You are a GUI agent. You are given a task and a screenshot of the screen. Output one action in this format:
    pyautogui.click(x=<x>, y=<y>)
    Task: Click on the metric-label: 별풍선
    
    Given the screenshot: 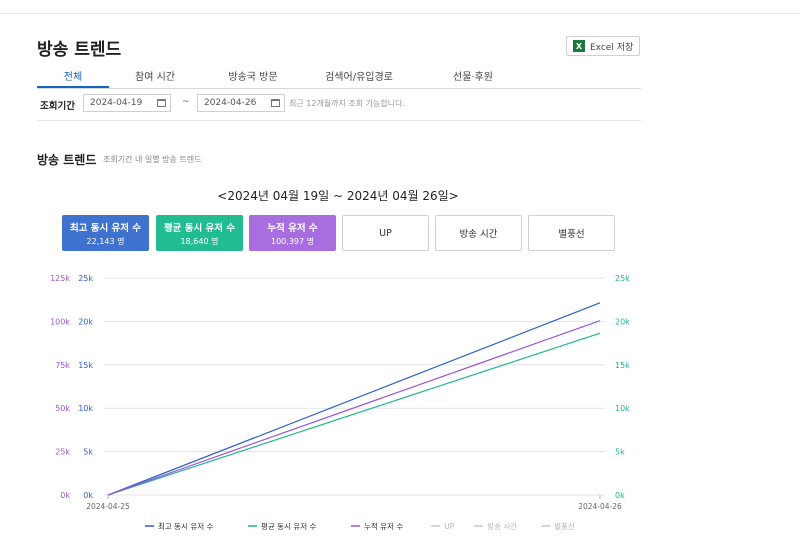 What is the action you would take?
    pyautogui.click(x=571, y=234)
    